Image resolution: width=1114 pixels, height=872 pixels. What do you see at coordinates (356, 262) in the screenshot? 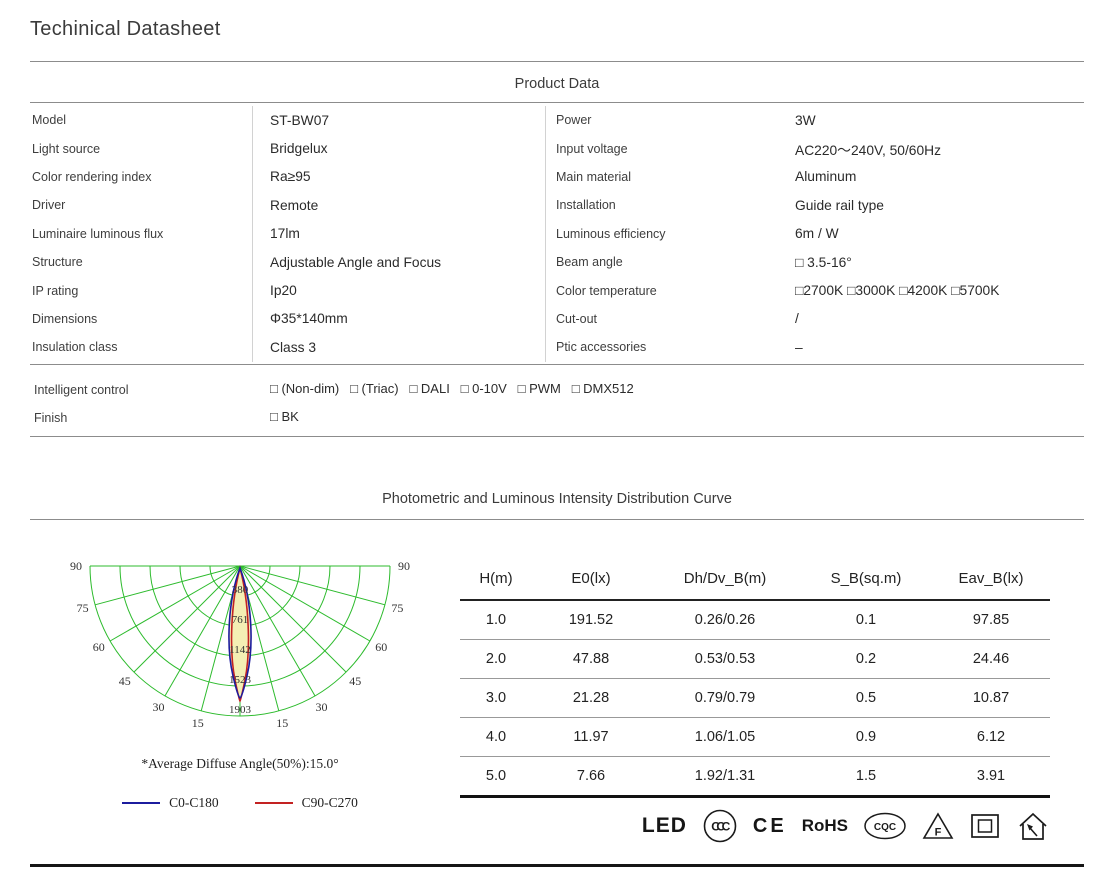
I see `spec-value: Adjustable Angle and Focus` at bounding box center [356, 262].